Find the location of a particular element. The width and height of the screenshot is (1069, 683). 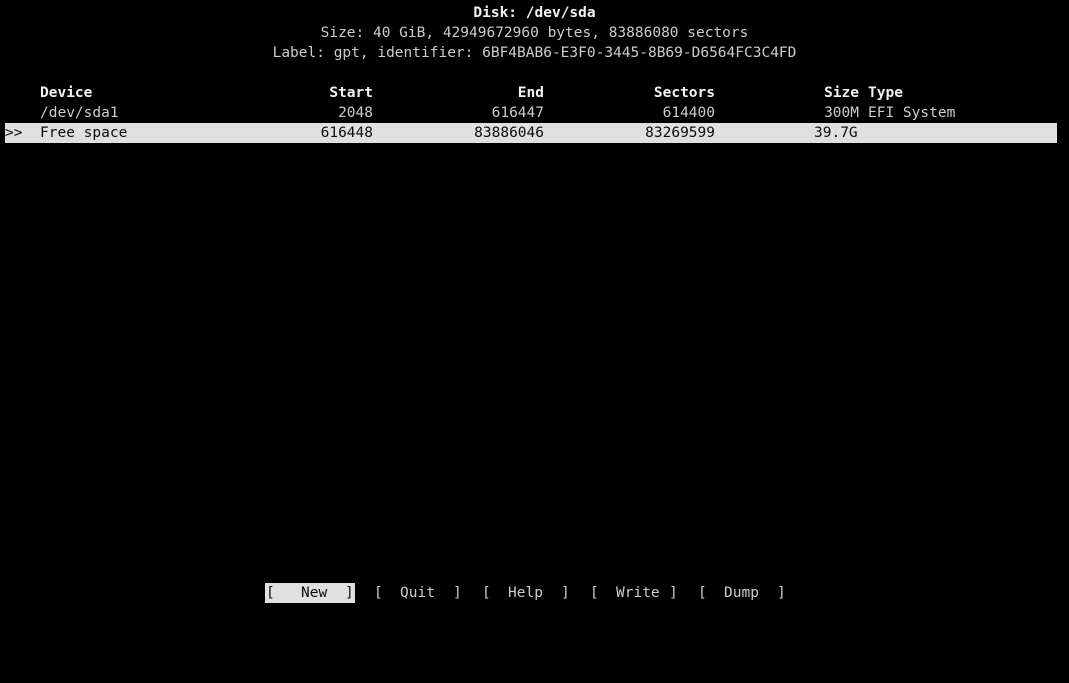

help-button: [ Help ] is located at coordinates (526, 593).